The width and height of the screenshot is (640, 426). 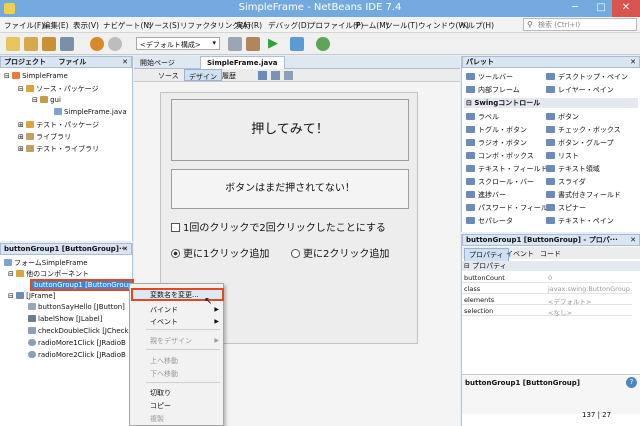 I want to click on palette-close-icon: ✕, so click(x=633, y=62).